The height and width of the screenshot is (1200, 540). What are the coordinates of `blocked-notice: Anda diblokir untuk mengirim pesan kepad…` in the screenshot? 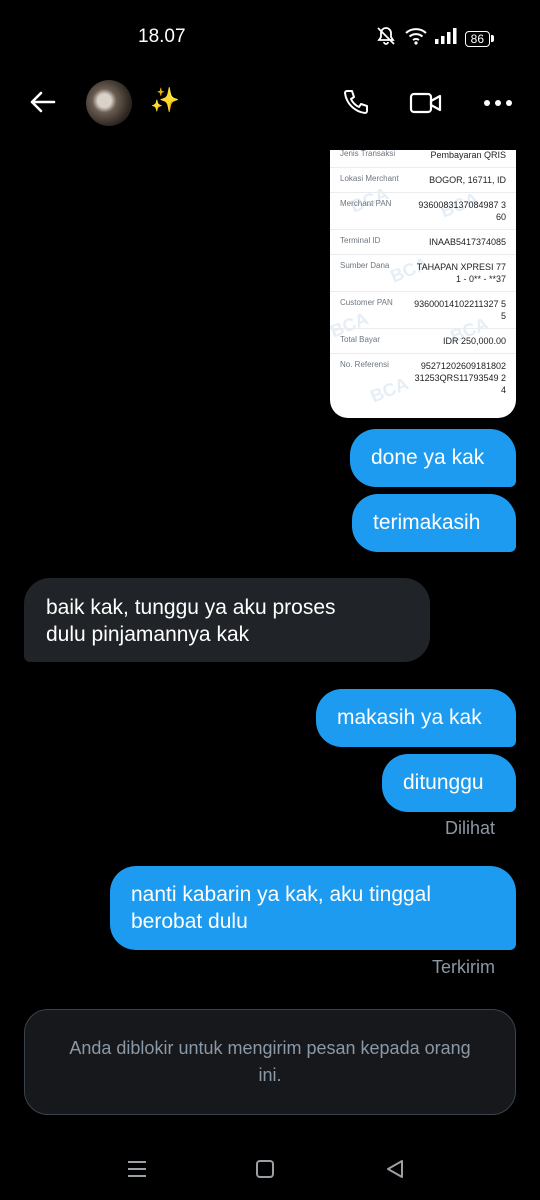 It's located at (270, 1062).